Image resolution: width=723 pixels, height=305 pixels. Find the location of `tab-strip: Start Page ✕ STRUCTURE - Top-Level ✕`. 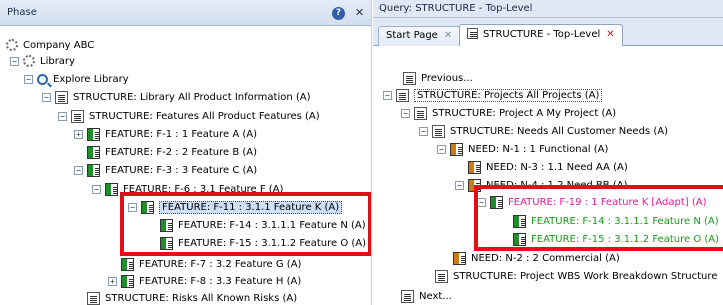

tab-strip: Start Page ✕ STRUCTURE - Top-Level ✕ is located at coordinates (548, 32).